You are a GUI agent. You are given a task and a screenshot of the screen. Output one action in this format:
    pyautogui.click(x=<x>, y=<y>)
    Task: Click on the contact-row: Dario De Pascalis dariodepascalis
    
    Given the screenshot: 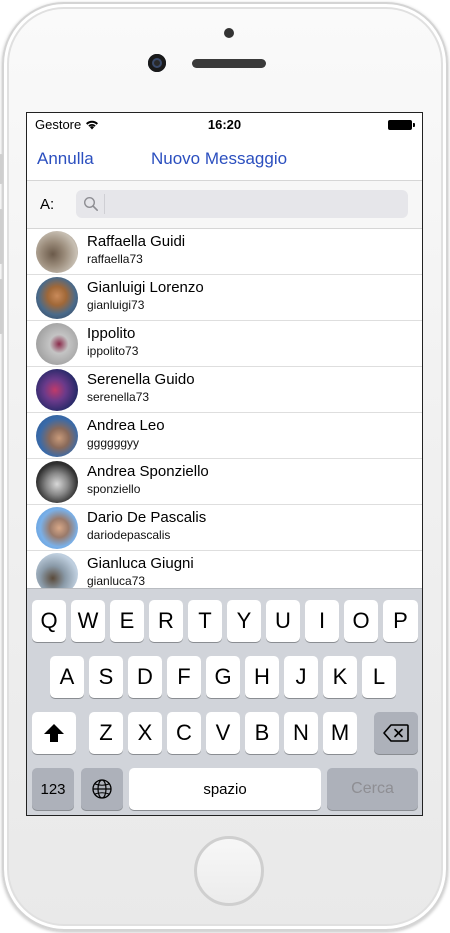 What is the action you would take?
    pyautogui.click(x=224, y=528)
    